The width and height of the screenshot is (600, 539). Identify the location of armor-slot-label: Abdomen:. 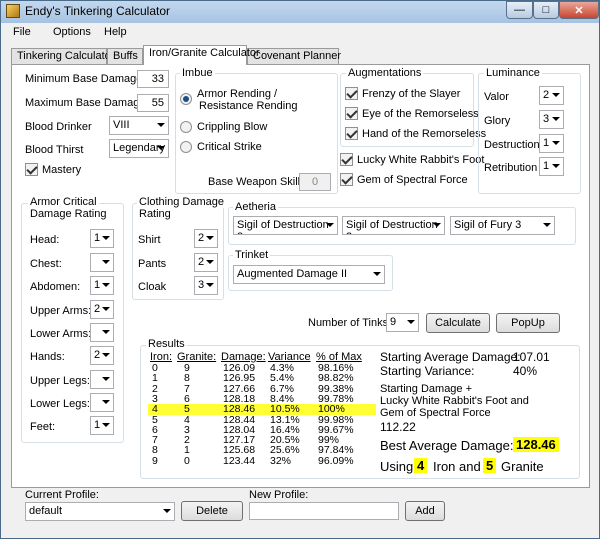
(55, 287).